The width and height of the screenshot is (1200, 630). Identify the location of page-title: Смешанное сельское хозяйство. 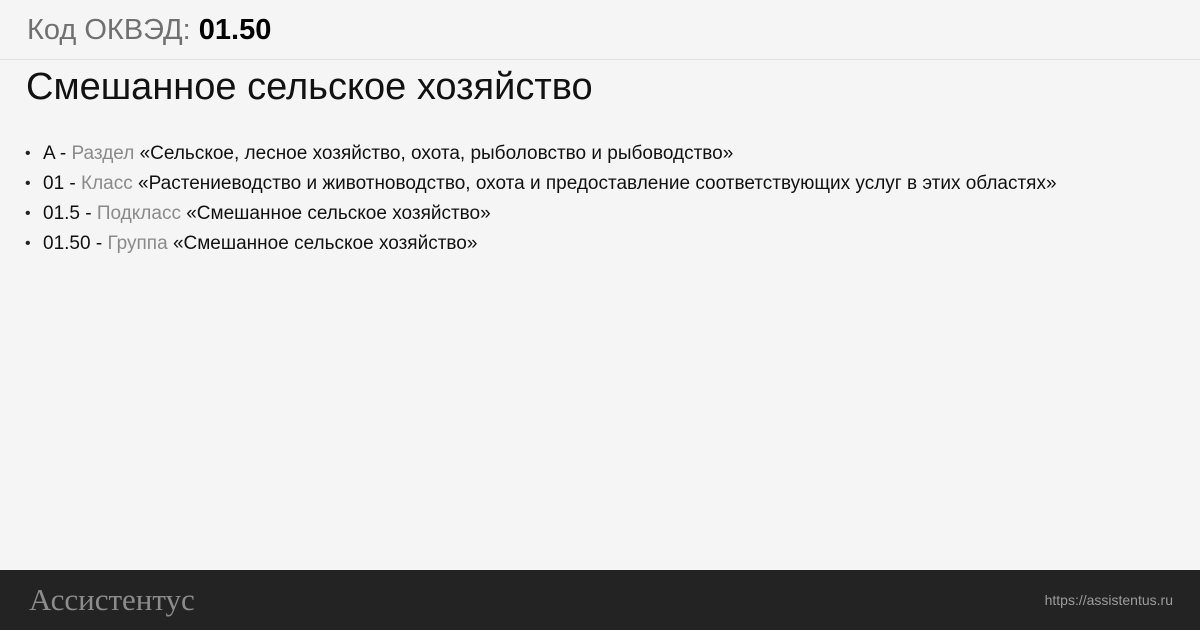
(309, 87).